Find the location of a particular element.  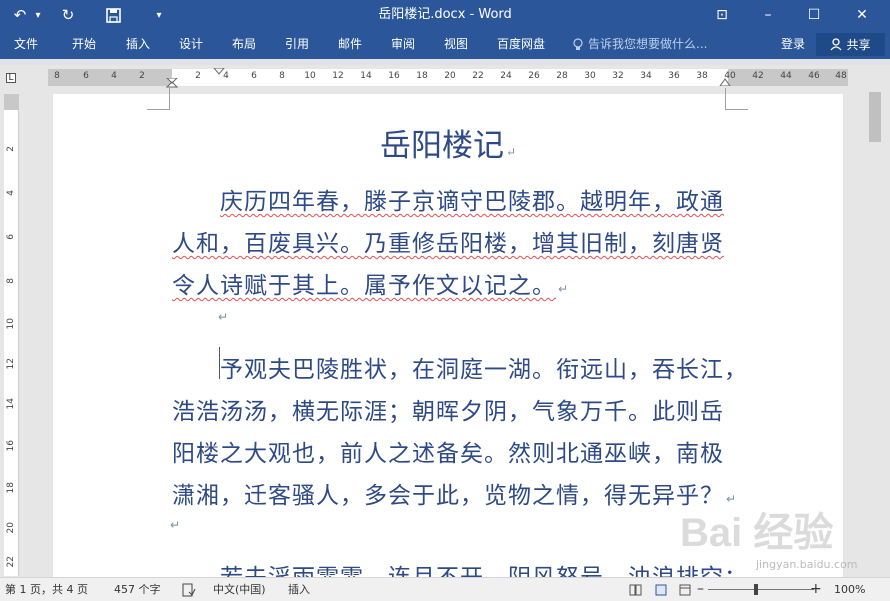

maximize-icon: ☐ is located at coordinates (814, 15).